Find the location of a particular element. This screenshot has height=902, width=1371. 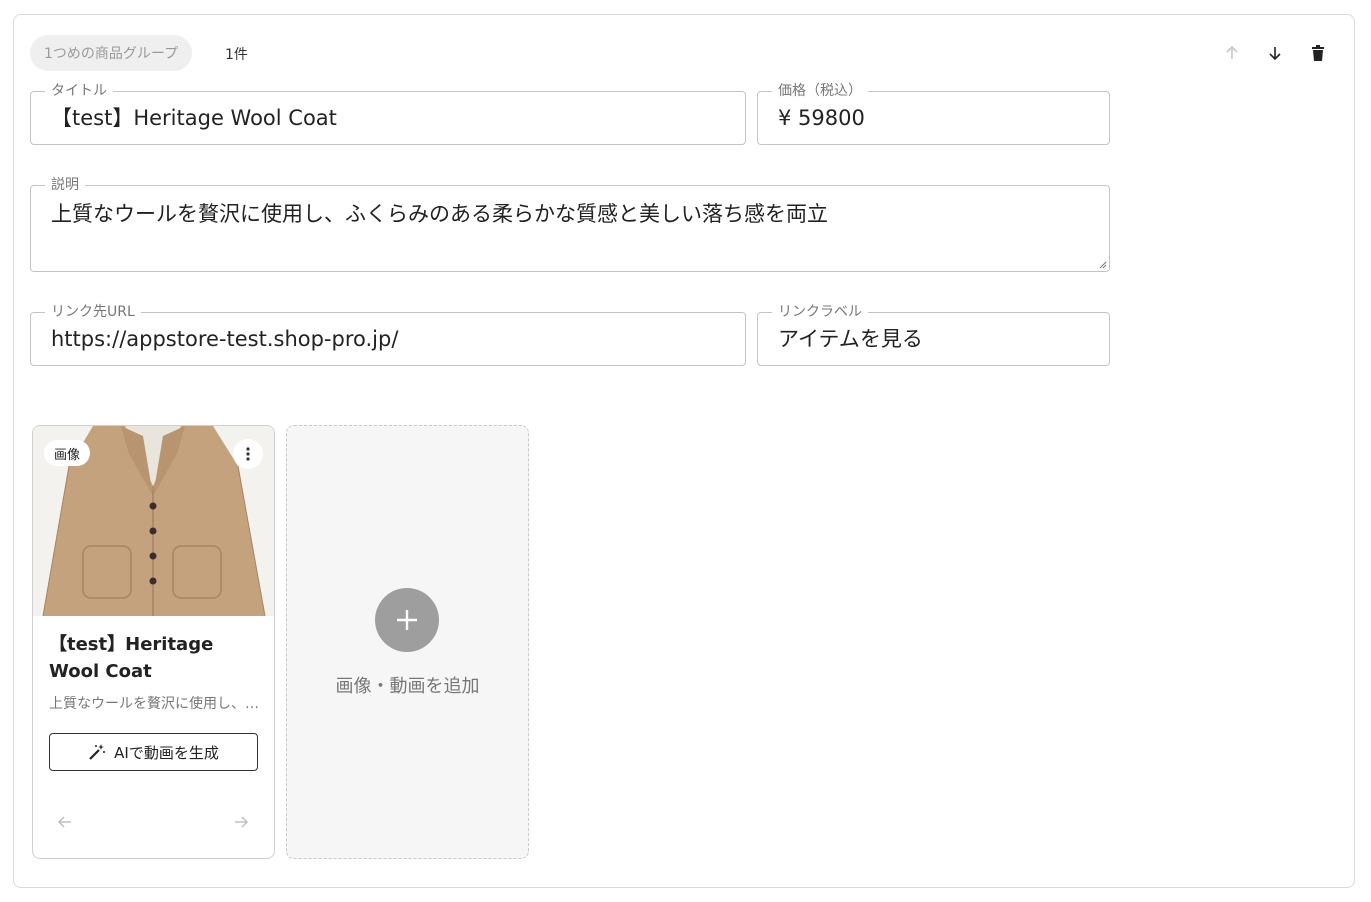

card-description: 上質なウールを贅沢に使用し、ふくらみのある柔らかな質感と美しい落ち感を両立 is located at coordinates (154, 704).